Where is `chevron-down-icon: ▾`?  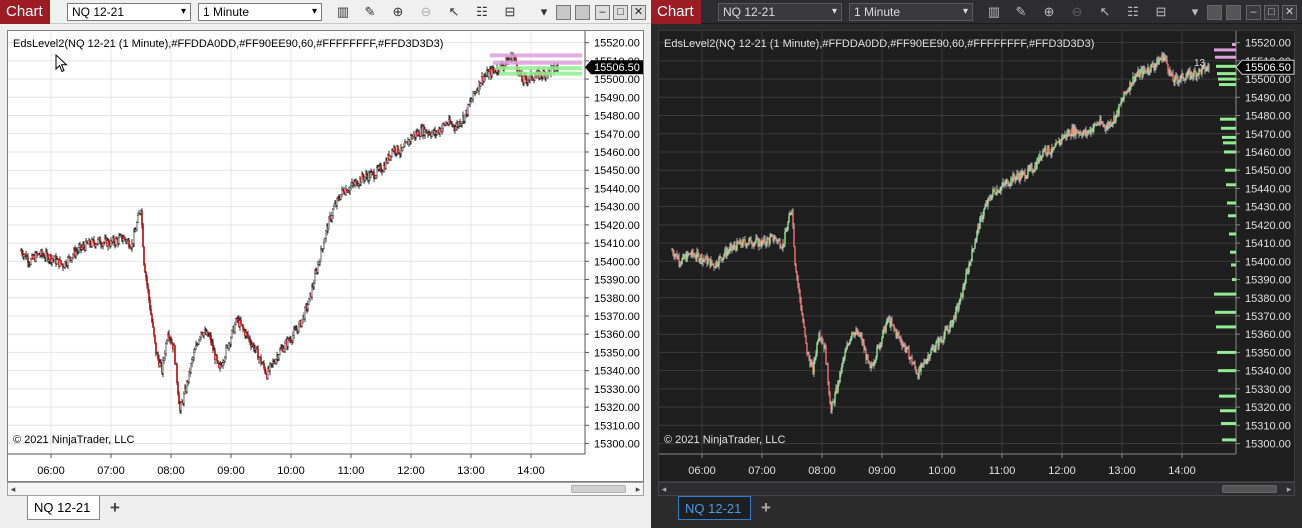 chevron-down-icon: ▾ is located at coordinates (965, 11).